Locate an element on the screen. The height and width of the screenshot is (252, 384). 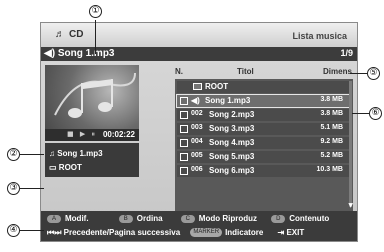
transport-icons: ■ ▶ ⏸ is located at coordinates (82, 134).